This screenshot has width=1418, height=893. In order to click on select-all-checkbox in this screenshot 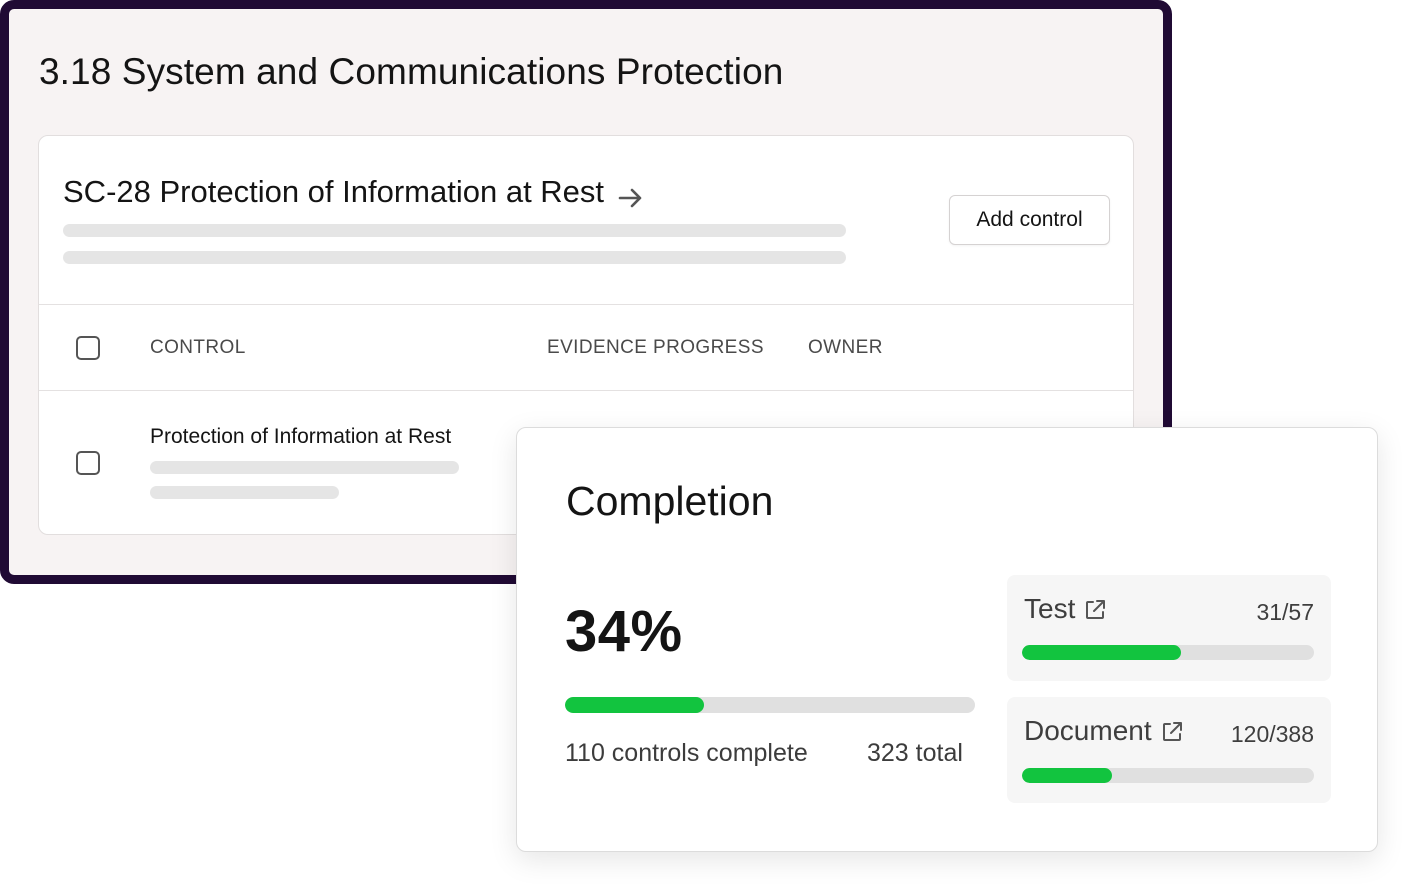, I will do `click(88, 348)`.